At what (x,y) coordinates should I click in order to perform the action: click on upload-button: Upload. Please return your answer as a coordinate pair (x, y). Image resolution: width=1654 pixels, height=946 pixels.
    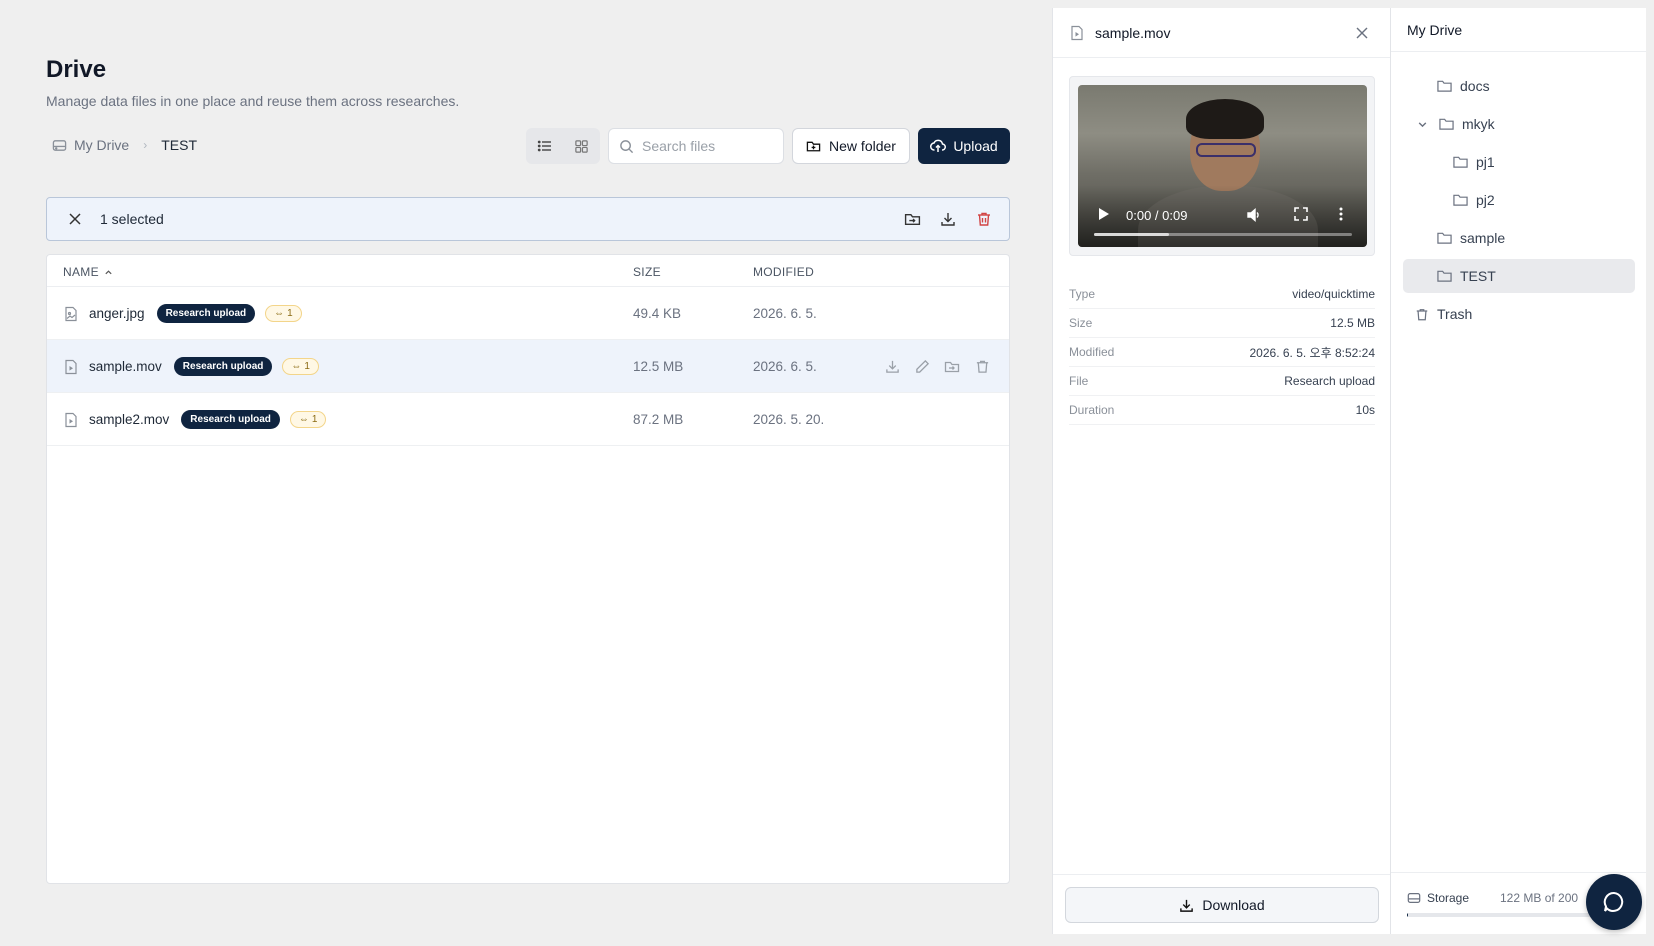
    Looking at the image, I should click on (964, 146).